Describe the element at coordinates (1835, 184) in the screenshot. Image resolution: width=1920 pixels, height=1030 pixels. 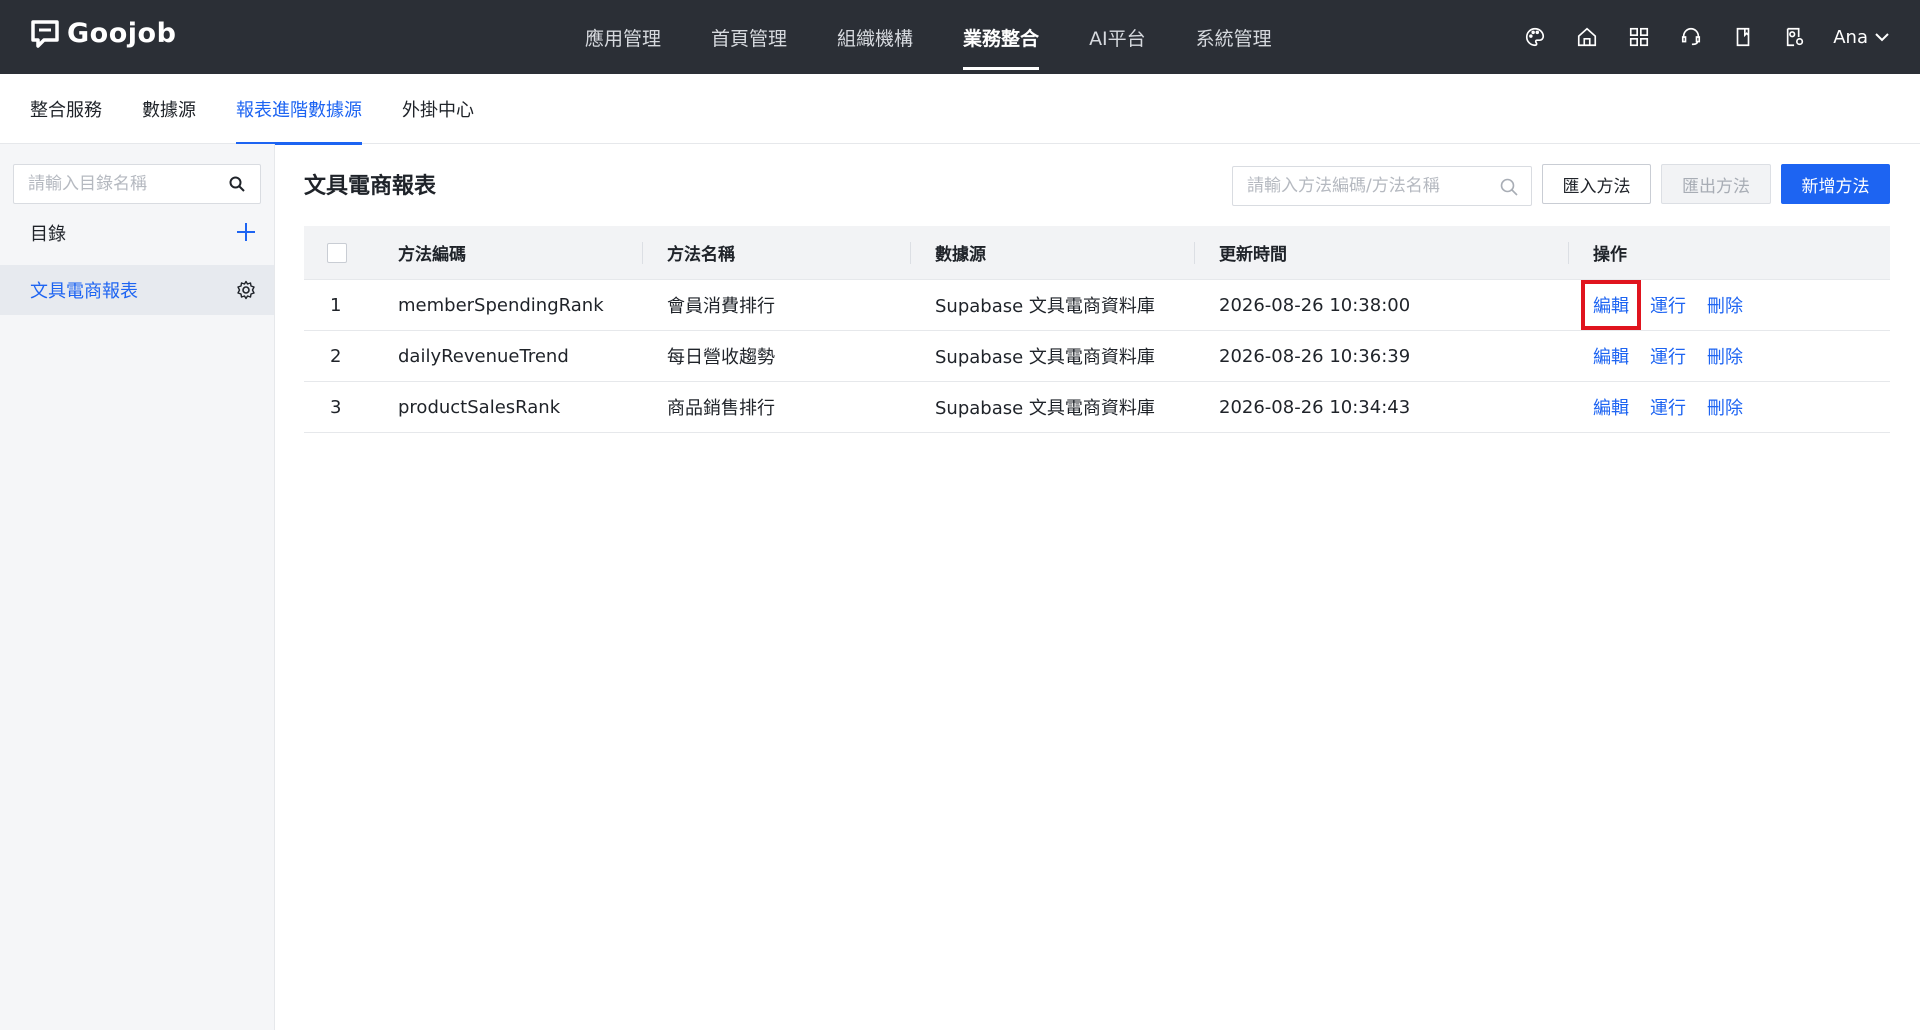
I see `add-method-button: 新增方法` at that location.